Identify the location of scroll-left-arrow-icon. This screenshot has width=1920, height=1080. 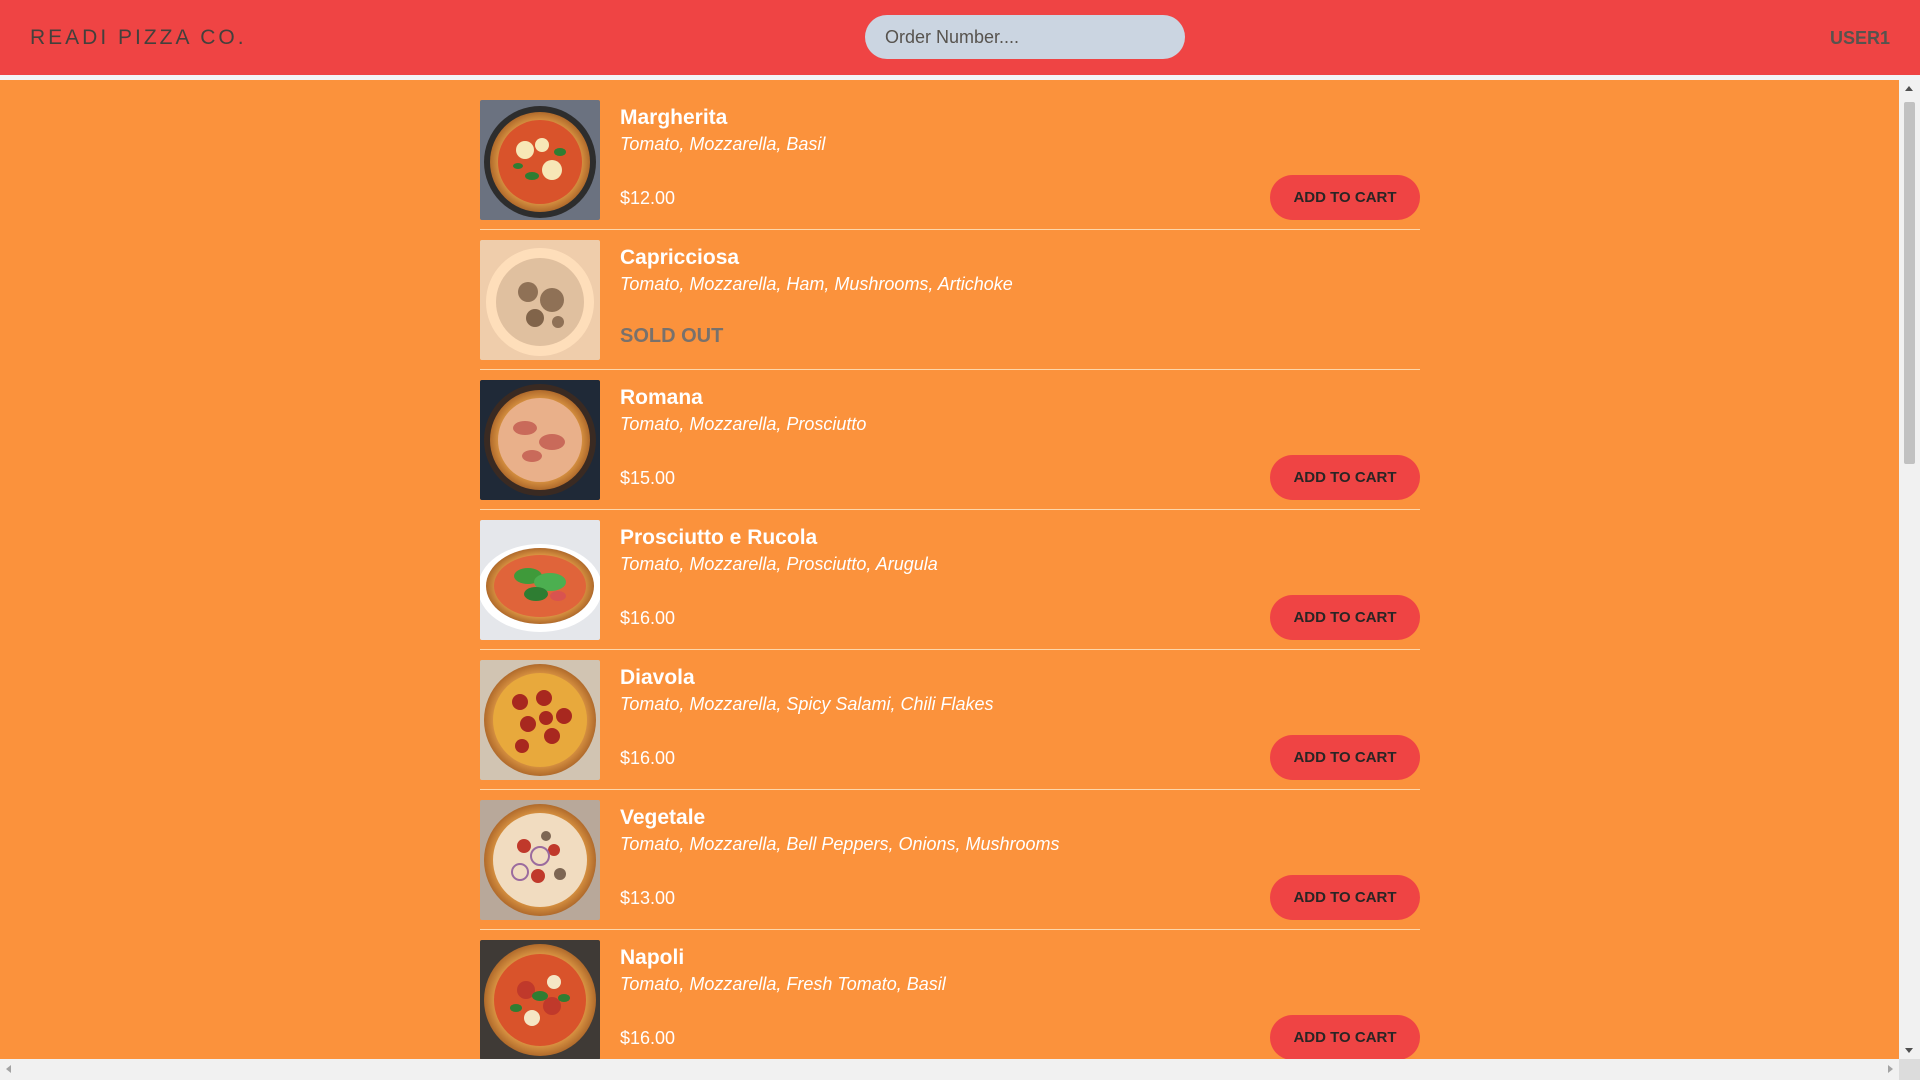
(8, 1069).